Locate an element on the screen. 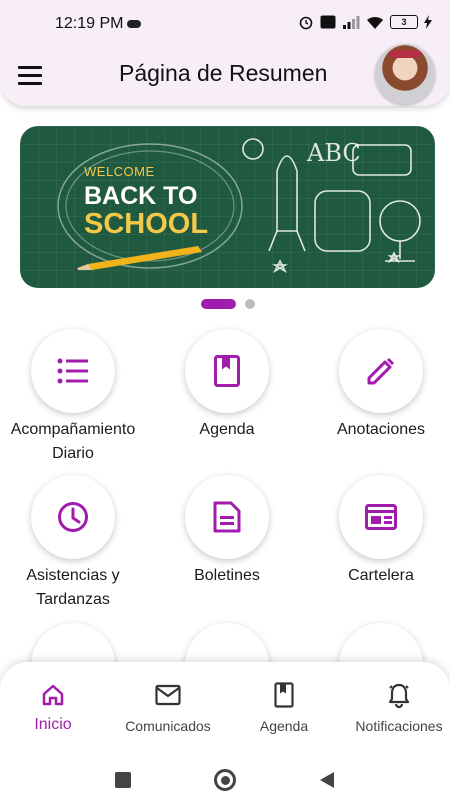 The width and height of the screenshot is (450, 800). nav-label: Comunicados is located at coordinates (168, 726).